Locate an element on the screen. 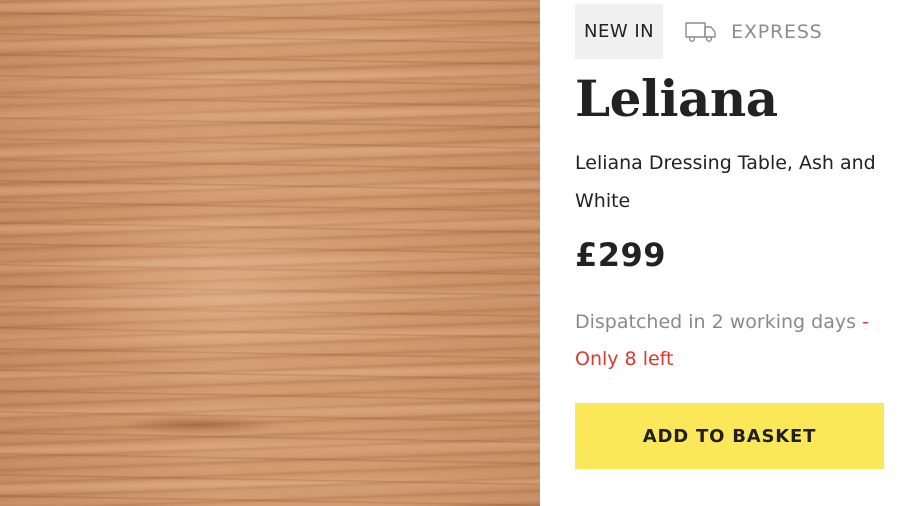 Image resolution: width=920 pixels, height=506 pixels. add-to-basket-button: ADD TO BASKET is located at coordinates (729, 436).